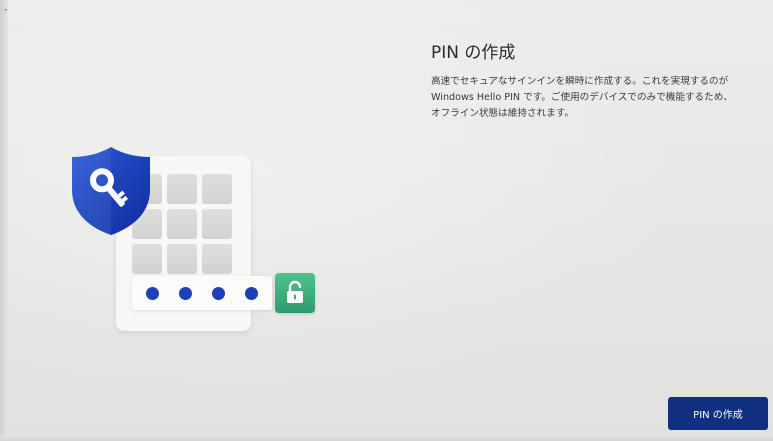 The width and height of the screenshot is (773, 441). What do you see at coordinates (111, 191) in the screenshot?
I see `key-shield-icon` at bounding box center [111, 191].